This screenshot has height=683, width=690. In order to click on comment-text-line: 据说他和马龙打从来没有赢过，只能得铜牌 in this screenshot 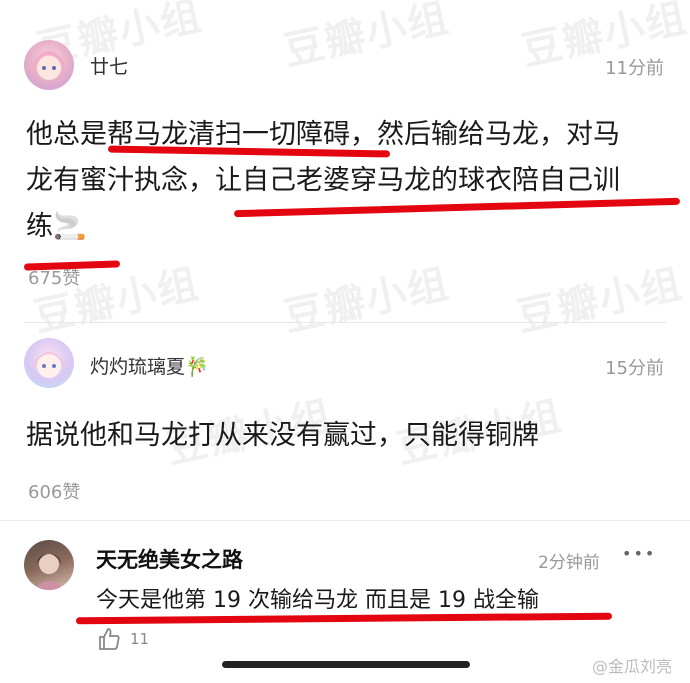, I will do `click(282, 435)`.